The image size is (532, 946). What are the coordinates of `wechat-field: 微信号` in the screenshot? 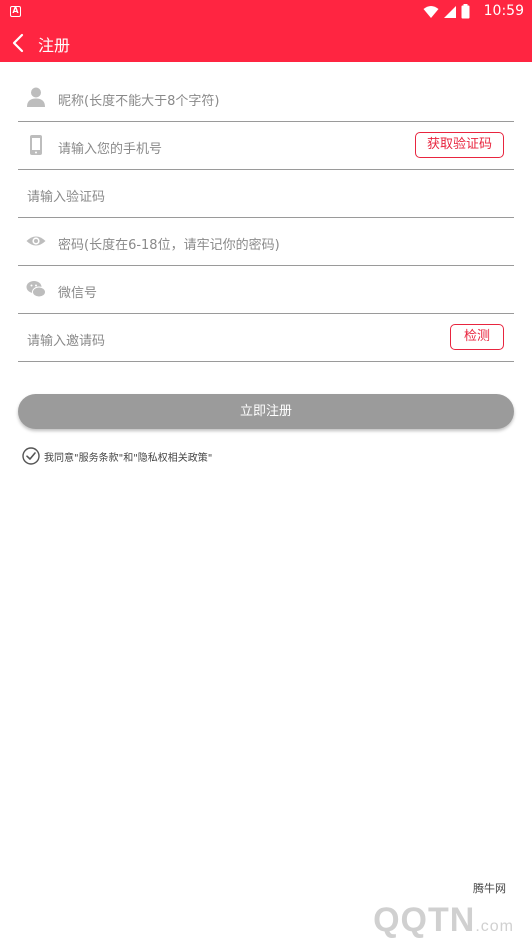 It's located at (266, 290).